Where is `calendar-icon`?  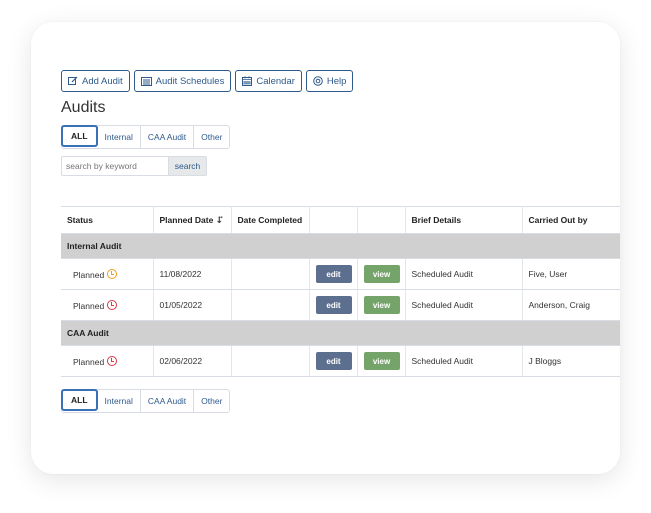
calendar-icon is located at coordinates (247, 81).